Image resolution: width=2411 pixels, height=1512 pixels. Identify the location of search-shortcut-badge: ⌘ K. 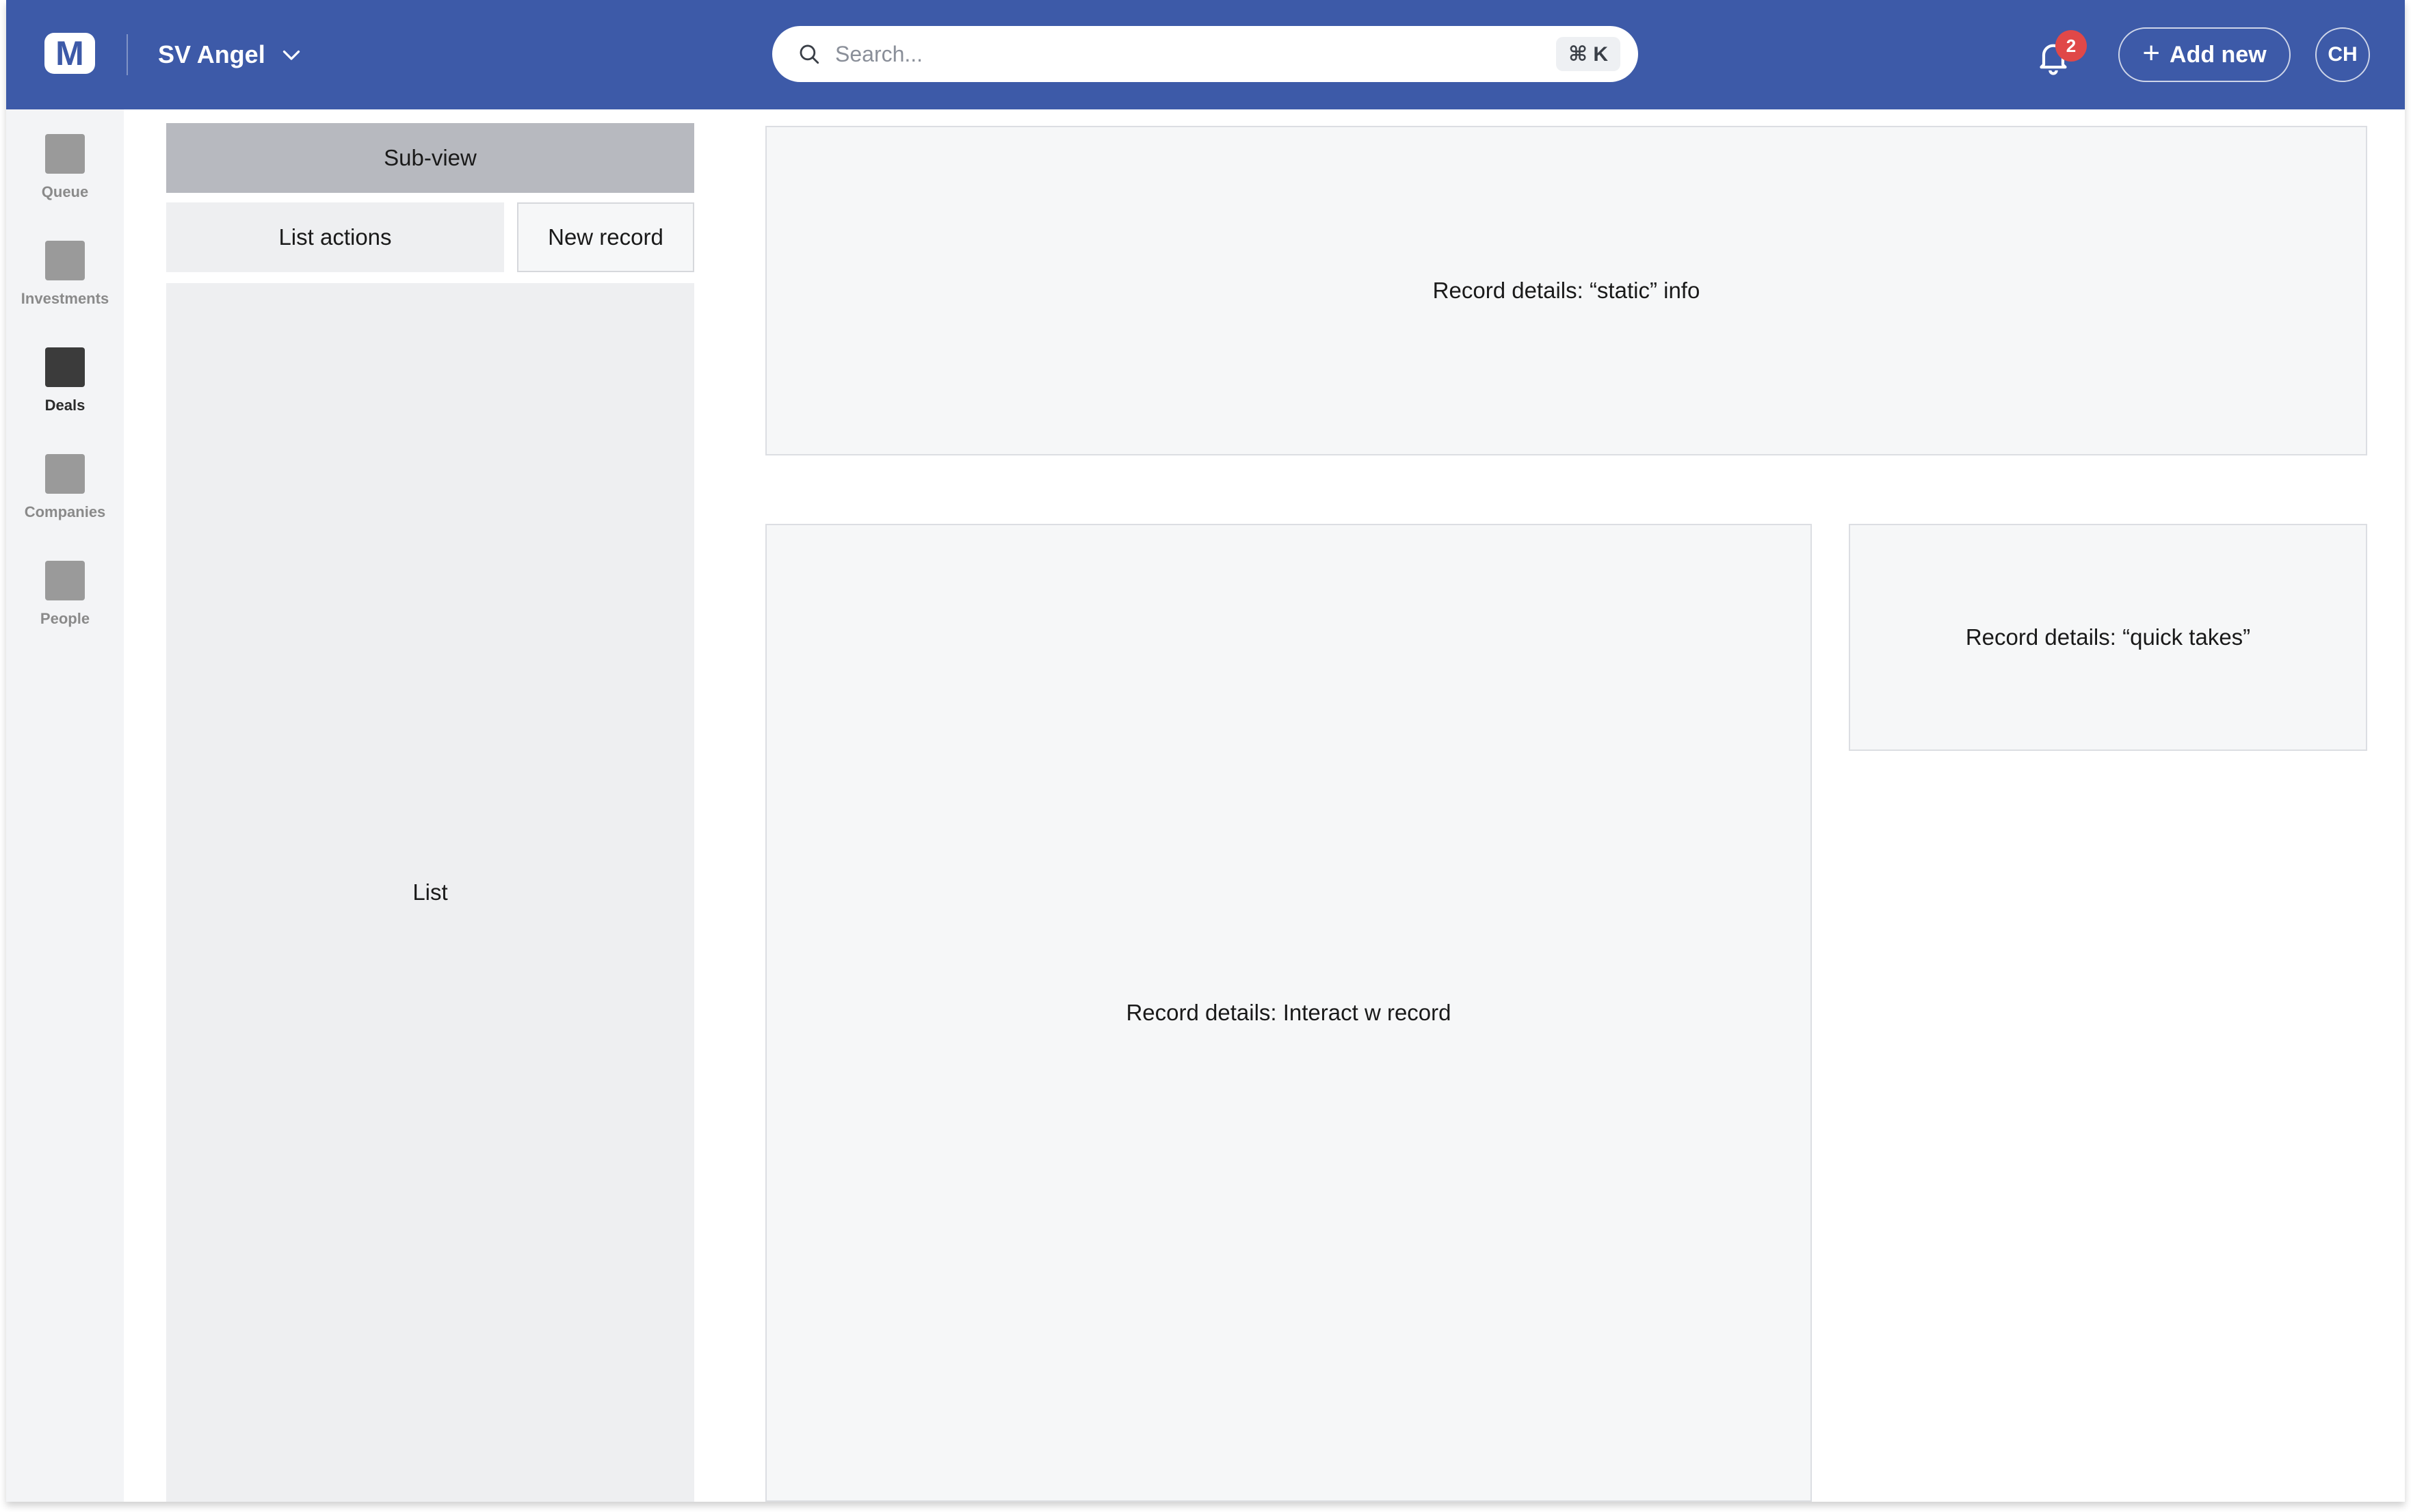
(1588, 54).